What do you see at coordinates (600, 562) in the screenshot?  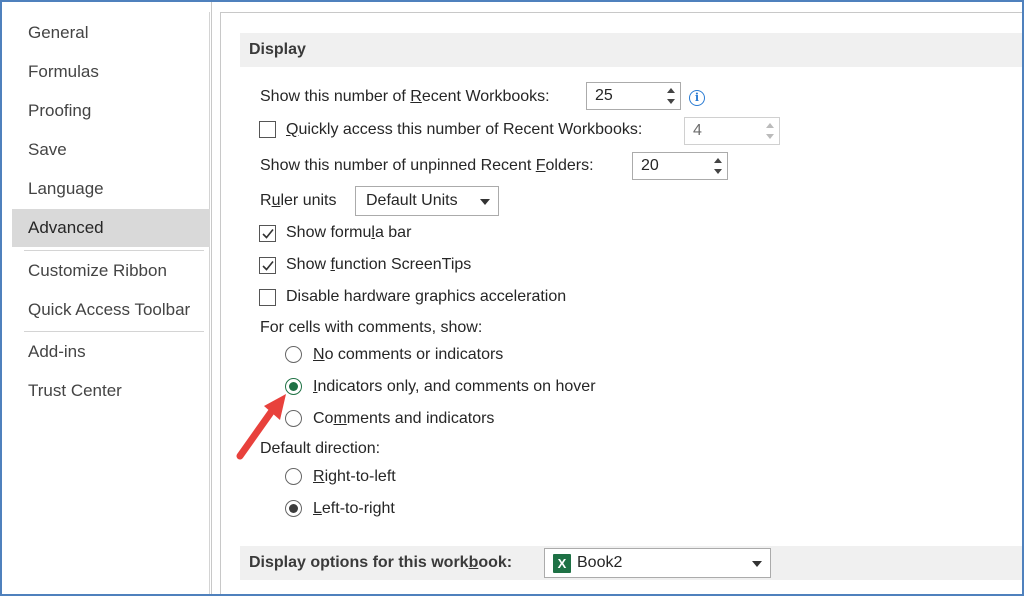 I see `workbook-value: Book2` at bounding box center [600, 562].